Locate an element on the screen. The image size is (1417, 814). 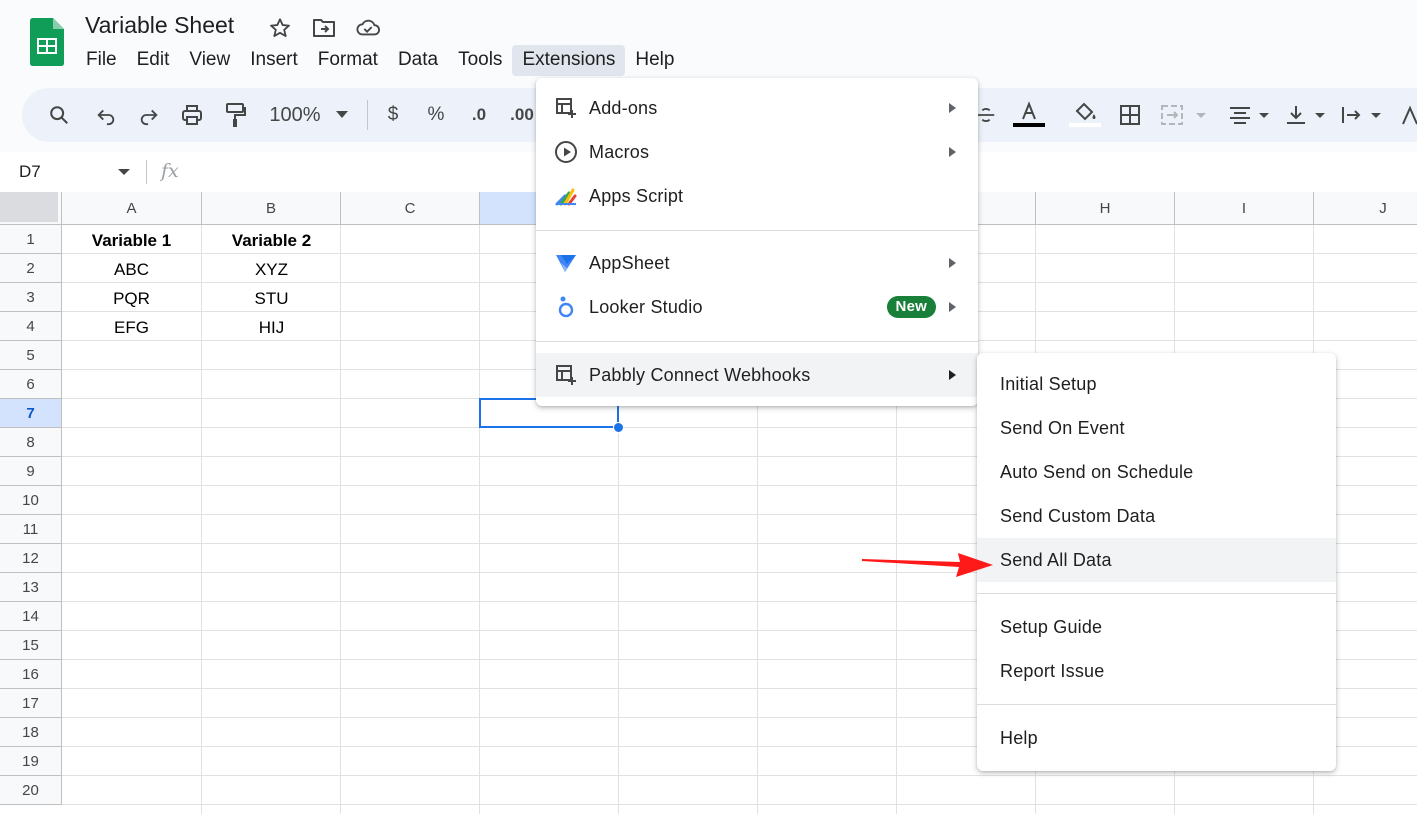
menu-item-apps-script: Apps Script is located at coordinates (757, 196).